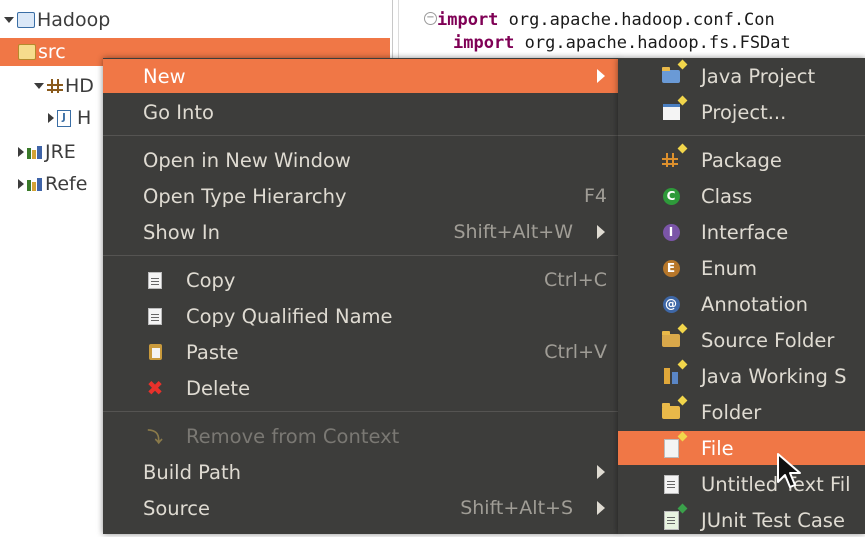 The image size is (865, 537). Describe the element at coordinates (636, 20) in the screenshot. I see `code-text: org.apache.hadoop.conf.Con` at that location.